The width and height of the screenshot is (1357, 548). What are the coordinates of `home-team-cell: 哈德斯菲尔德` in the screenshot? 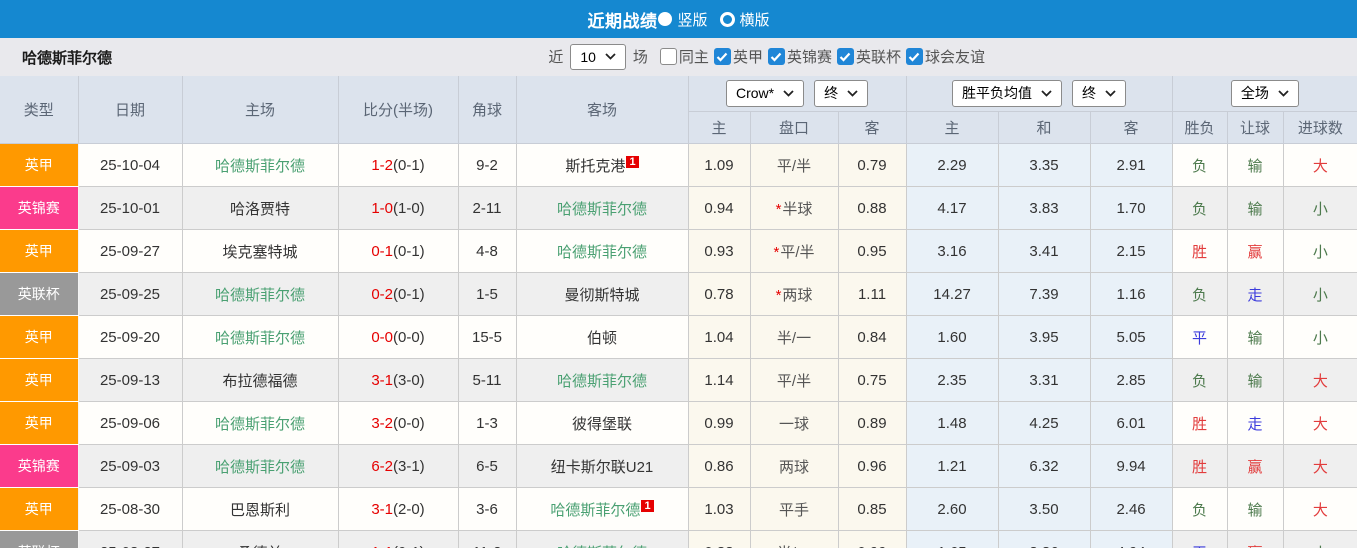 It's located at (260, 466).